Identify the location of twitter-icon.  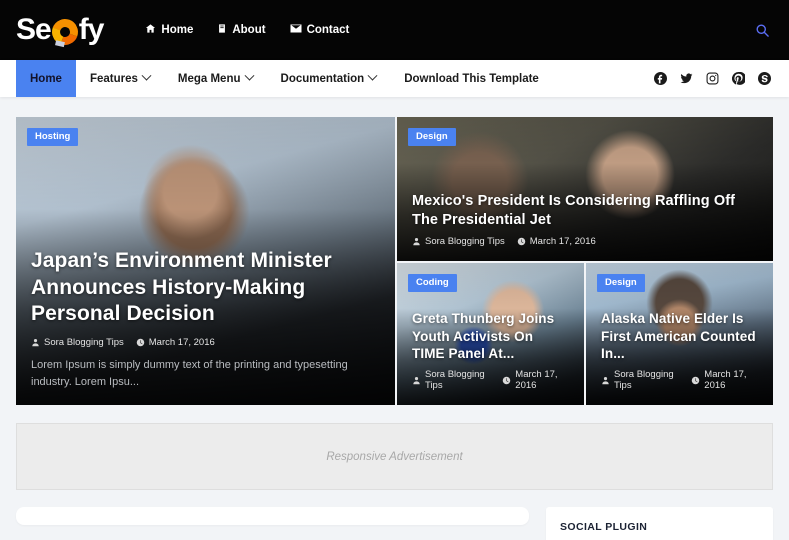
(686, 78).